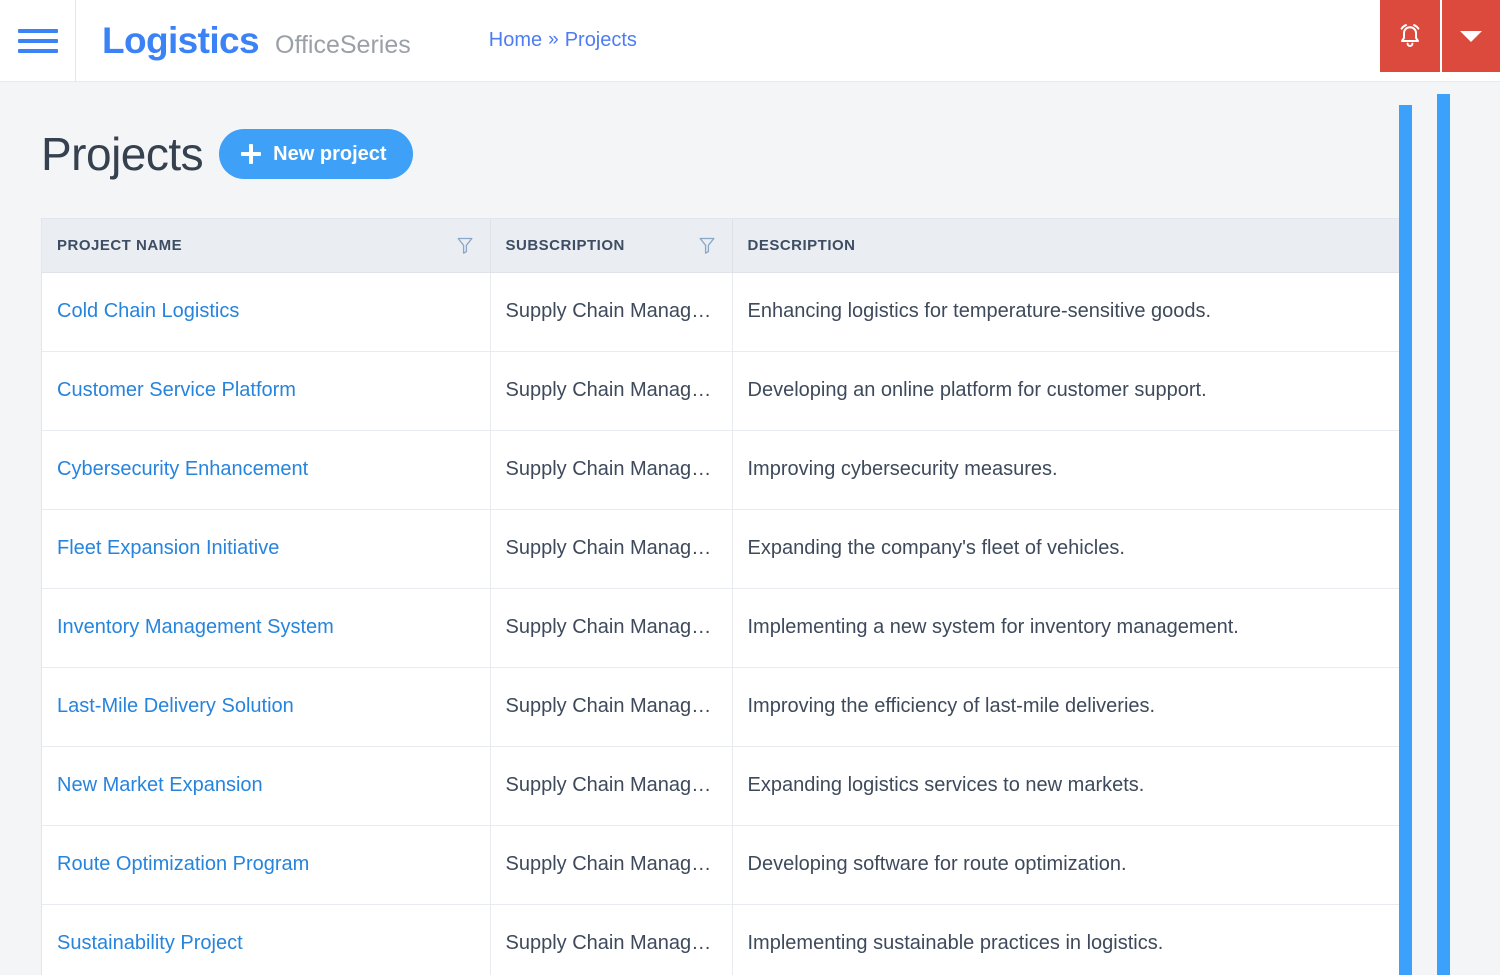 This screenshot has width=1500, height=975. Describe the element at coordinates (1070, 246) in the screenshot. I see `column-header-description: DESCRIPTION` at that location.